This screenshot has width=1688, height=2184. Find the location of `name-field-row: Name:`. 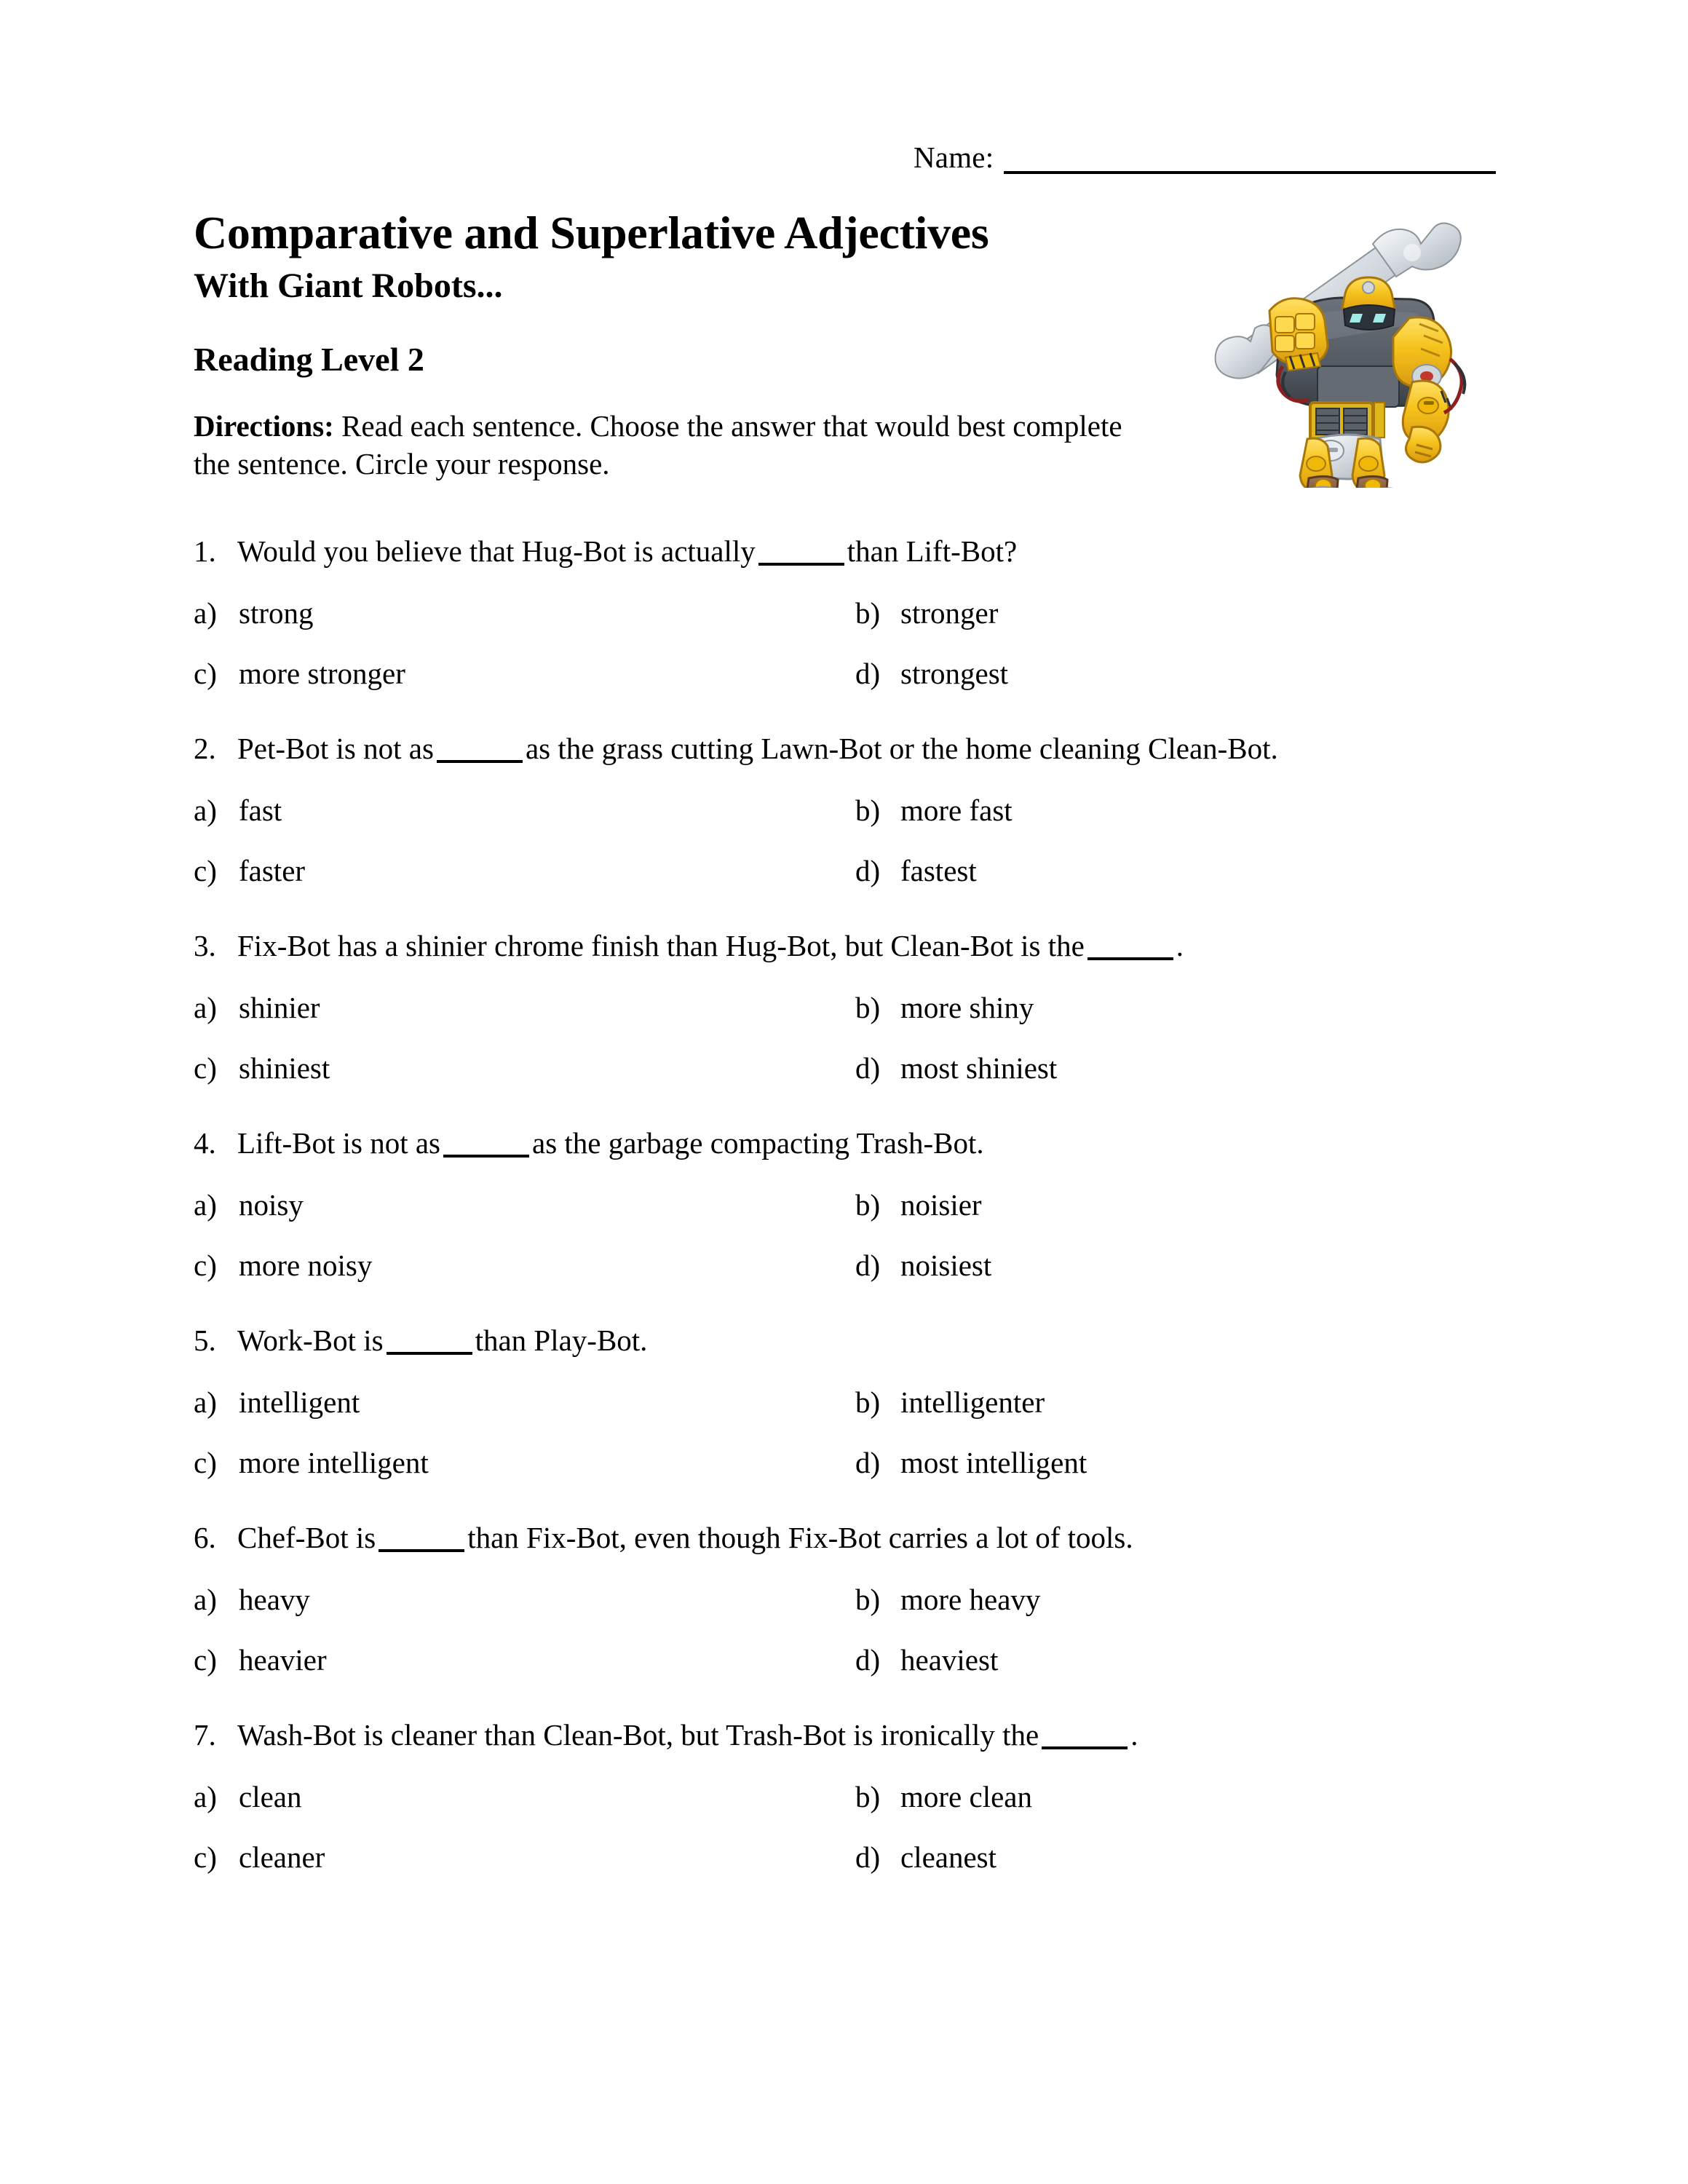

name-field-row: Name: is located at coordinates (1205, 159).